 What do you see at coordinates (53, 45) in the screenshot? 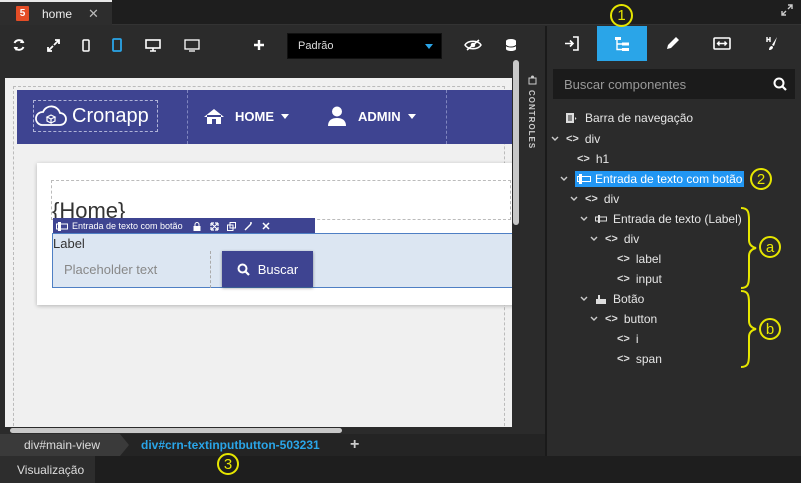
I see `fullscreen-icon` at bounding box center [53, 45].